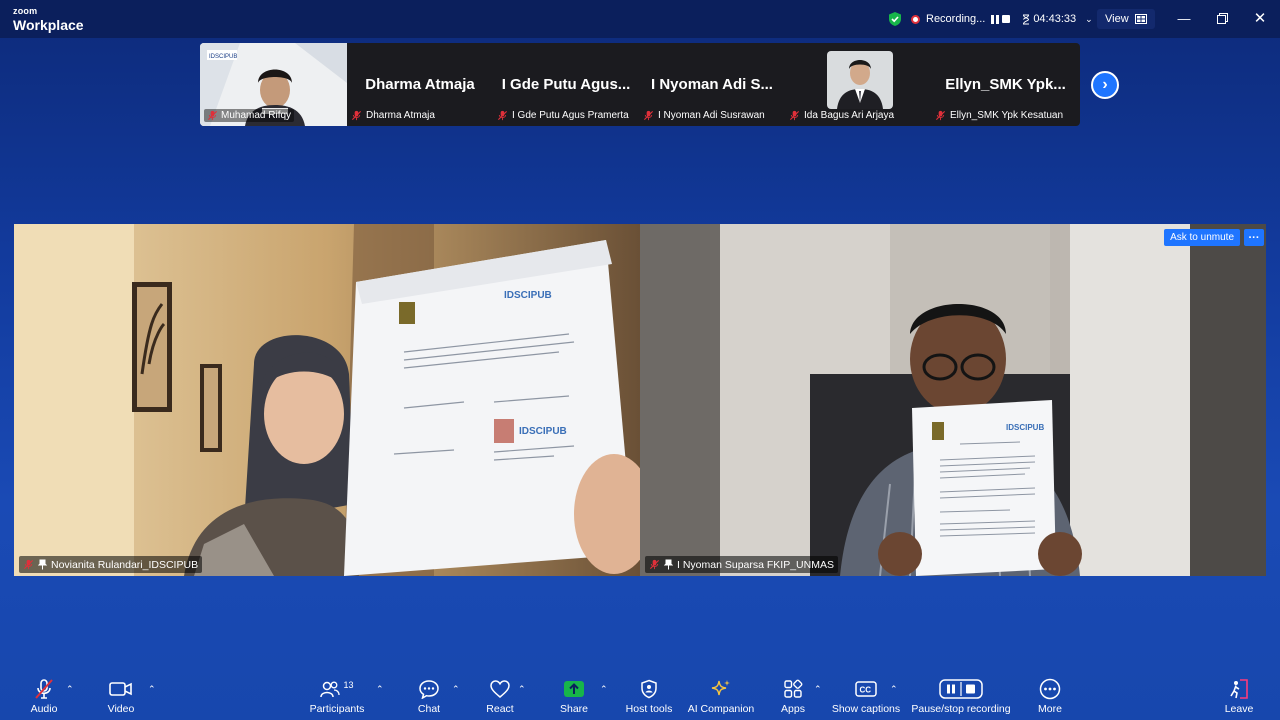  I want to click on ai-companion-button: AI Companion, so click(721, 698).